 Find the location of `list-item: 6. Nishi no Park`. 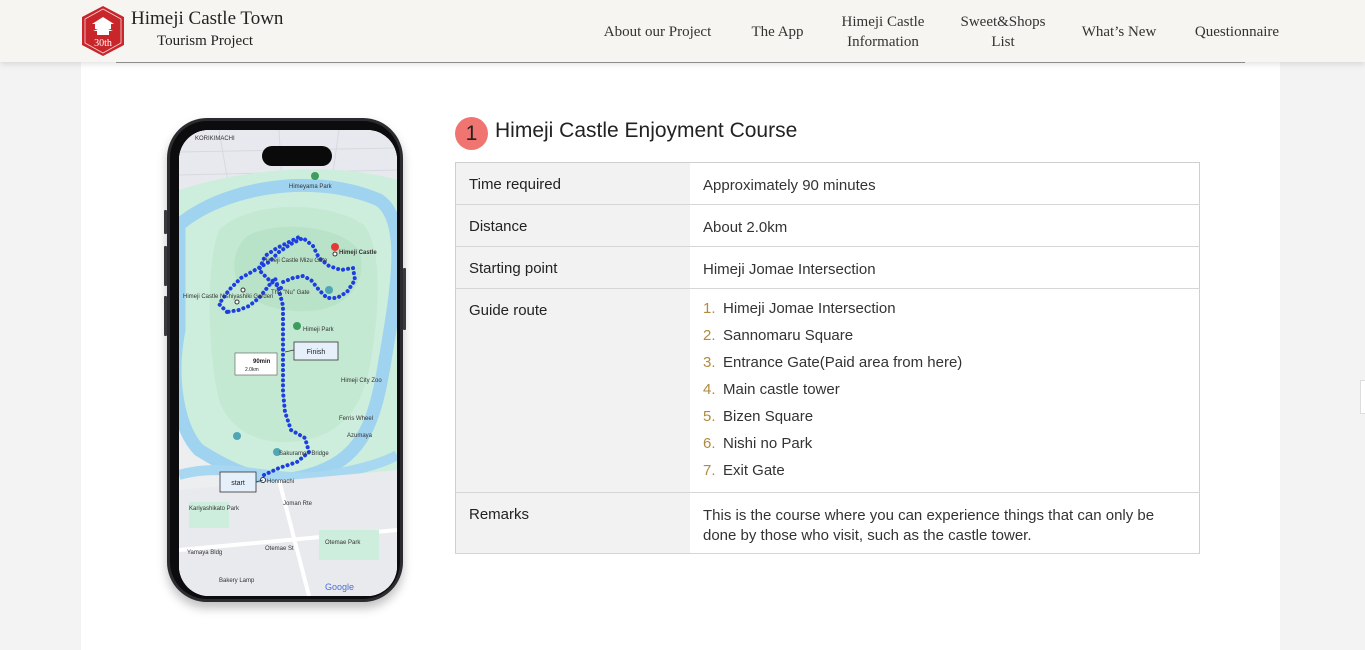

list-item: 6. Nishi no Park is located at coordinates (758, 443).